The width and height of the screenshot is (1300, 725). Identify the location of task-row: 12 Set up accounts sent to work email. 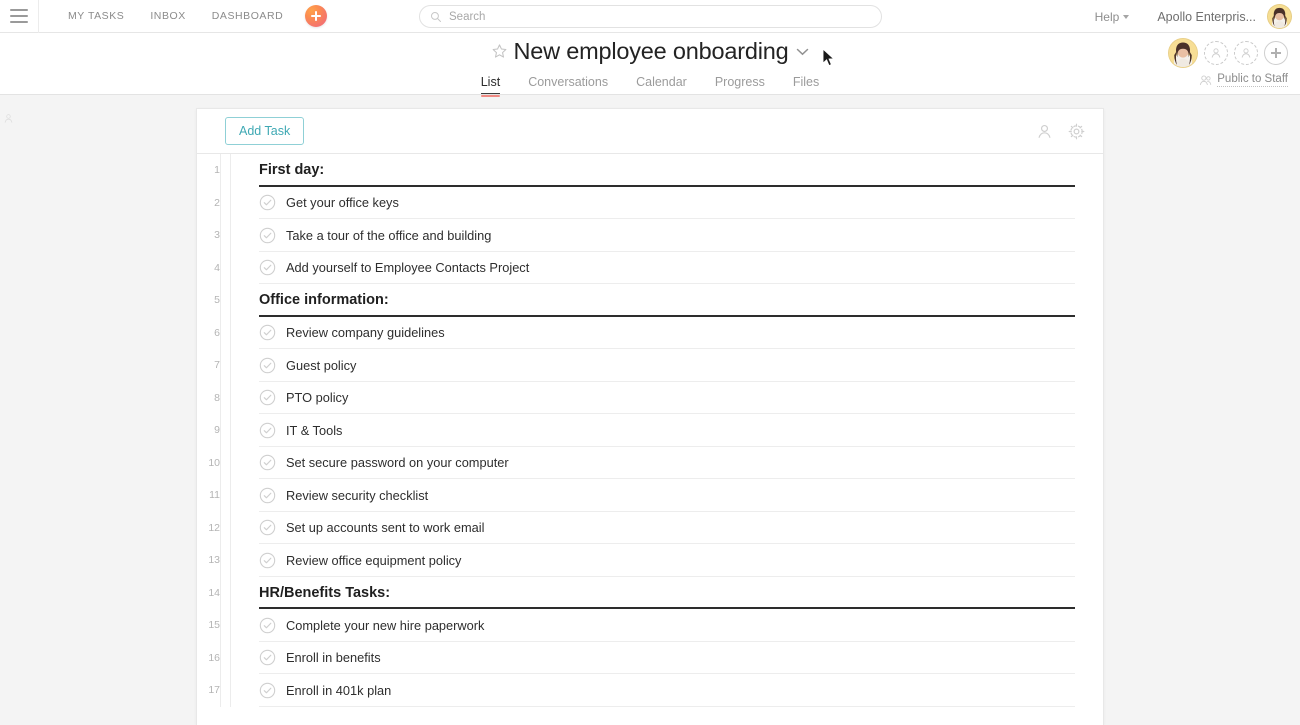
(650, 528).